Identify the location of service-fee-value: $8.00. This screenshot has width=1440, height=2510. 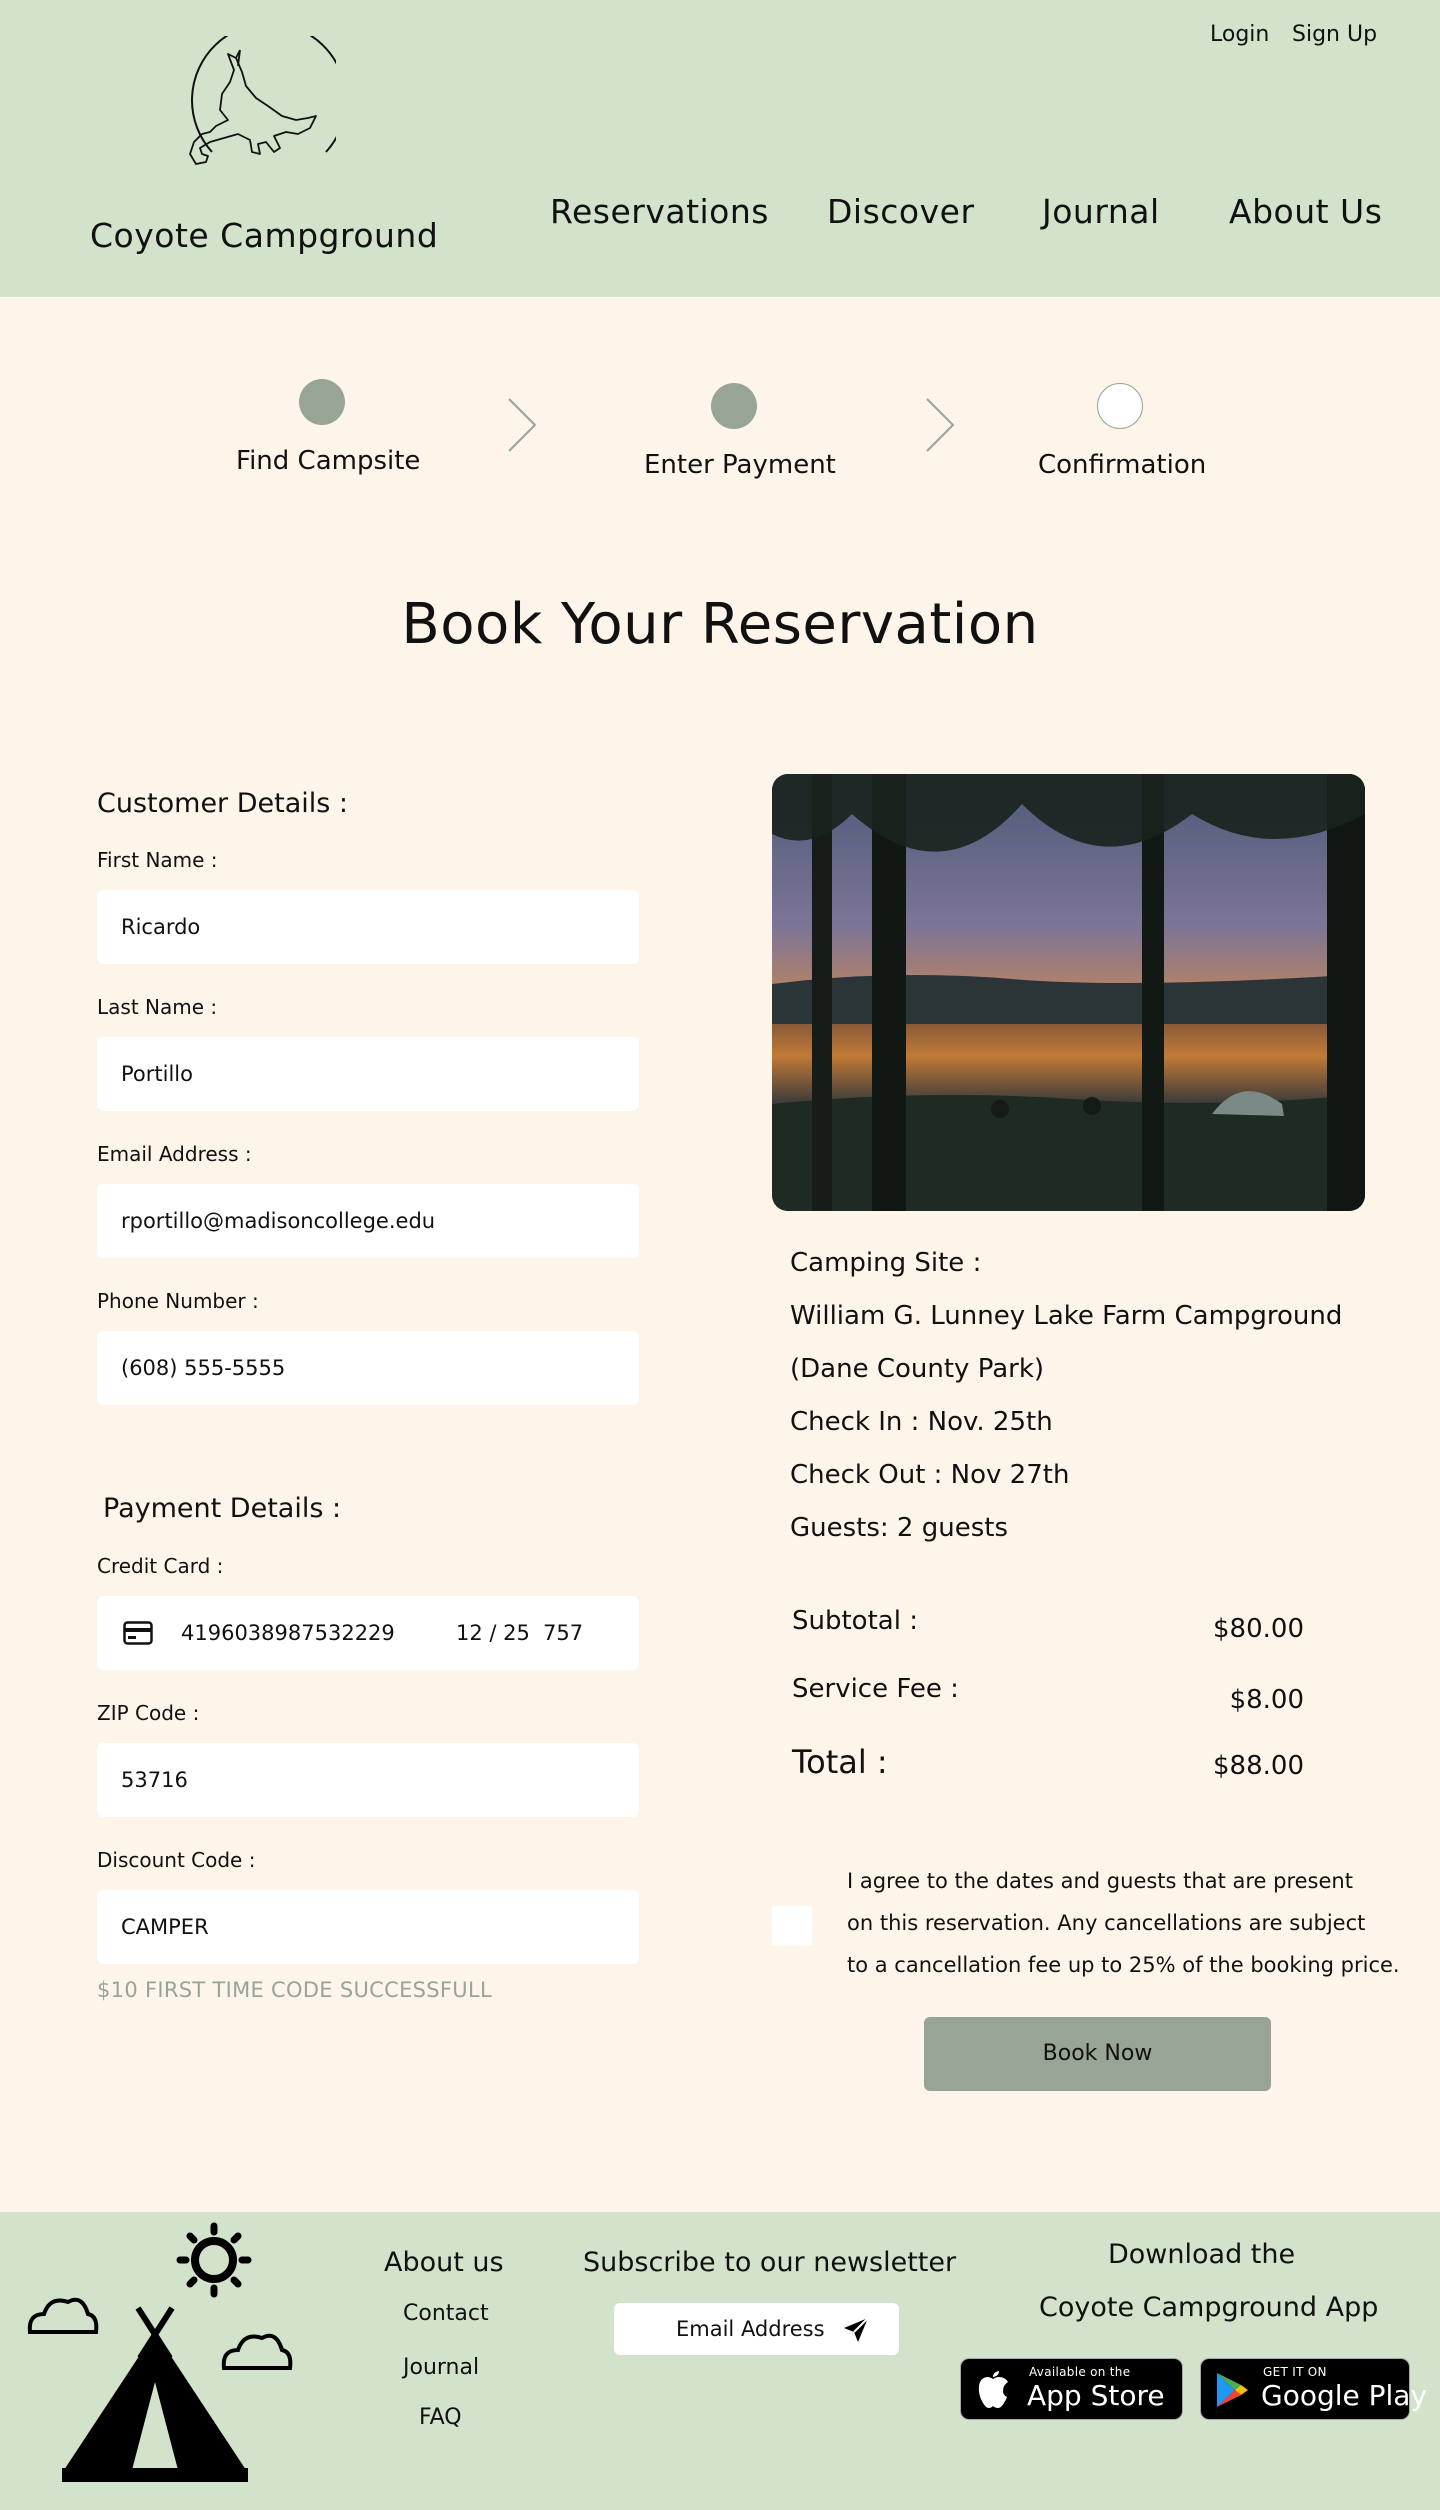
(1266, 1700).